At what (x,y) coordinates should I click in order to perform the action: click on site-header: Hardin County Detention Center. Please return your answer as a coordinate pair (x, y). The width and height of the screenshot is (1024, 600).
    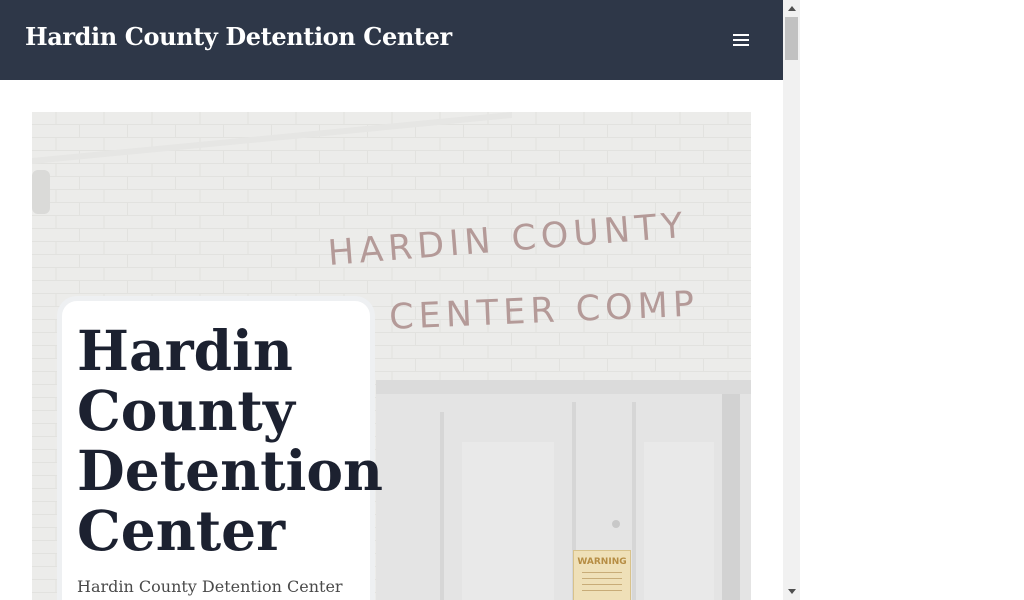
    Looking at the image, I should click on (391, 40).